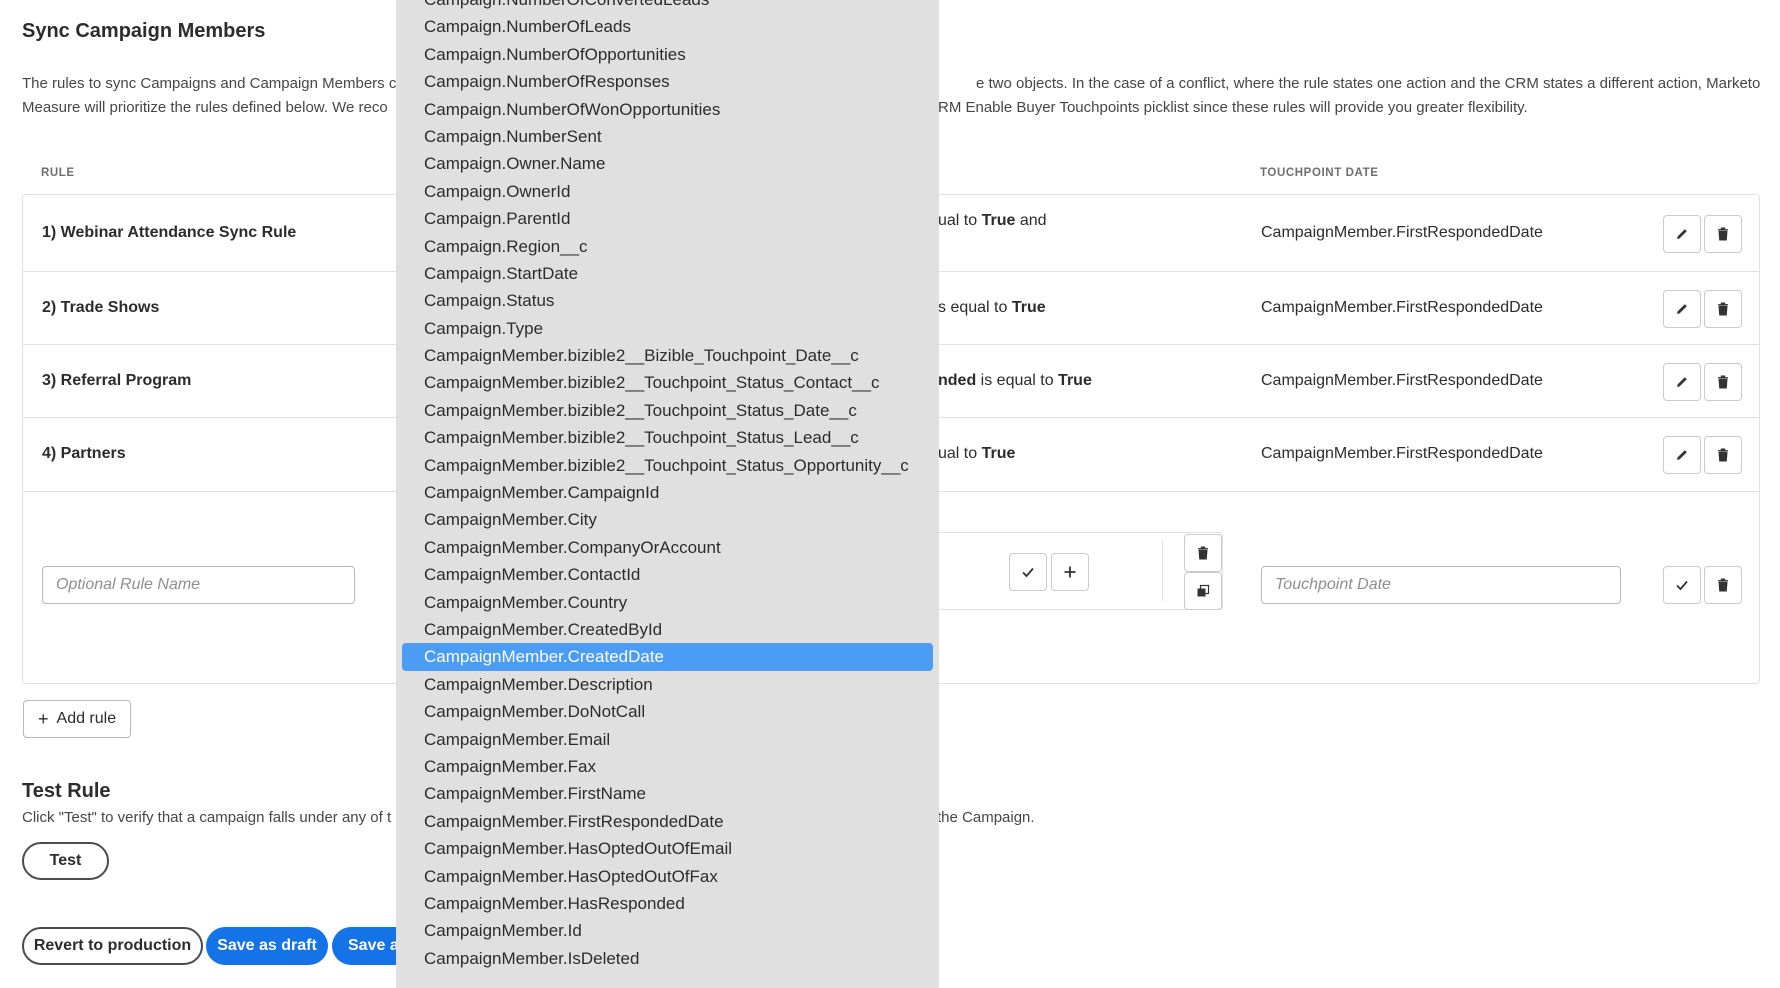 This screenshot has height=988, width=1780. I want to click on field-option: CampaignMember.Description, so click(667, 684).